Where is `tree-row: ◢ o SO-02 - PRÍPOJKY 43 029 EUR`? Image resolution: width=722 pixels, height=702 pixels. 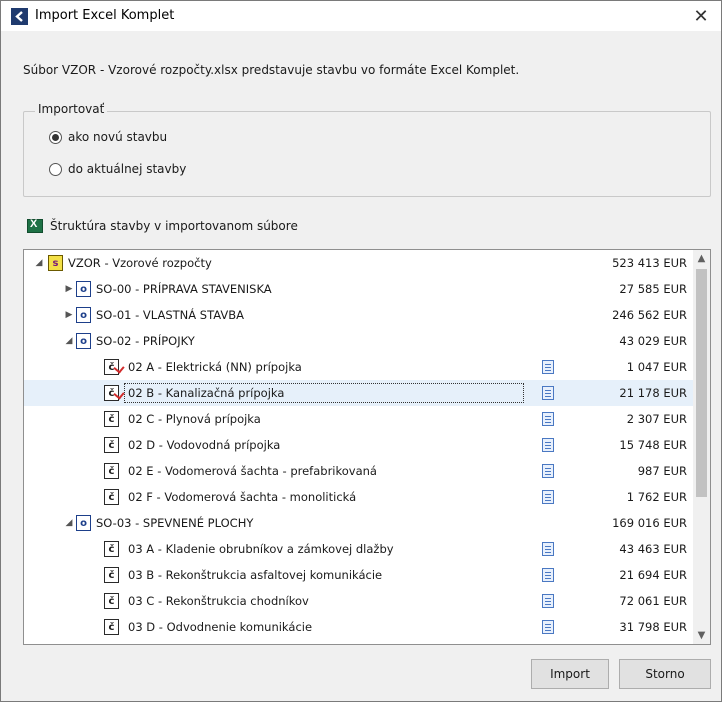
tree-row: ◢ o SO-02 - PRÍPOJKY 43 029 EUR is located at coordinates (358, 341).